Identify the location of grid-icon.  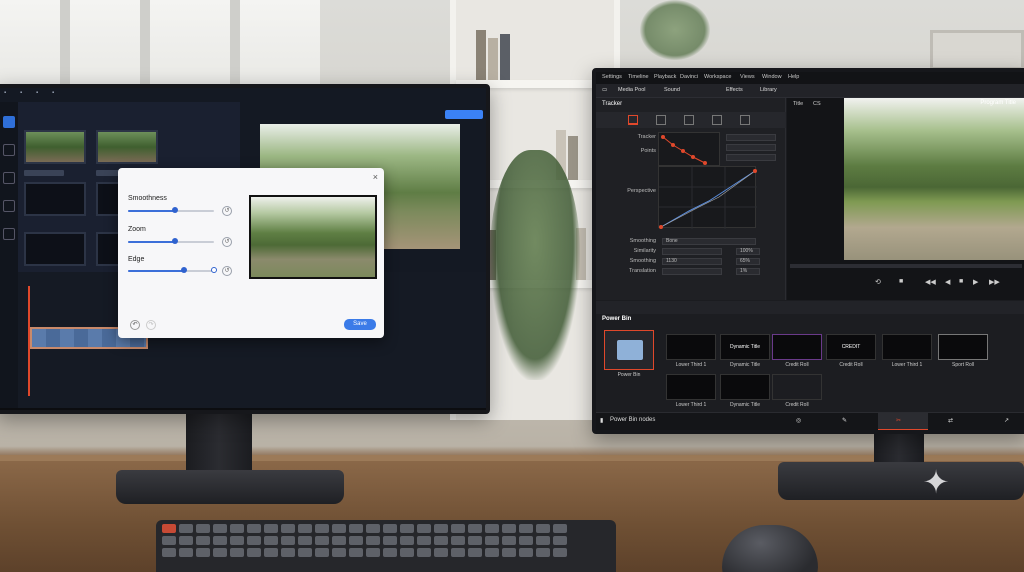
(9, 234).